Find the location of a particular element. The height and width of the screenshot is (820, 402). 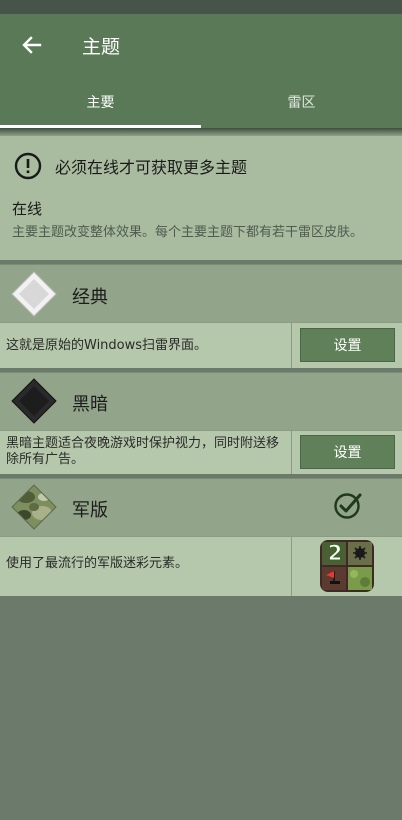

status-bar is located at coordinates (201, 7).